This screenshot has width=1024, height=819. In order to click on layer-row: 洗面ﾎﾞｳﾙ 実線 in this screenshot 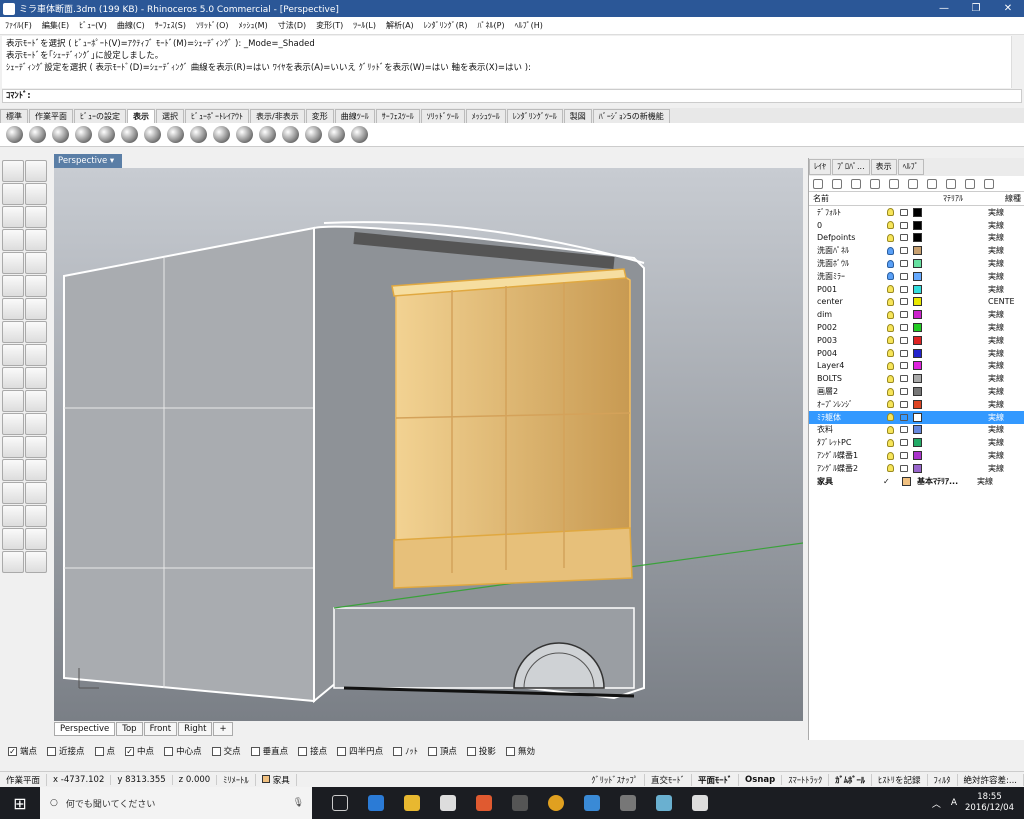, I will do `click(916, 263)`.